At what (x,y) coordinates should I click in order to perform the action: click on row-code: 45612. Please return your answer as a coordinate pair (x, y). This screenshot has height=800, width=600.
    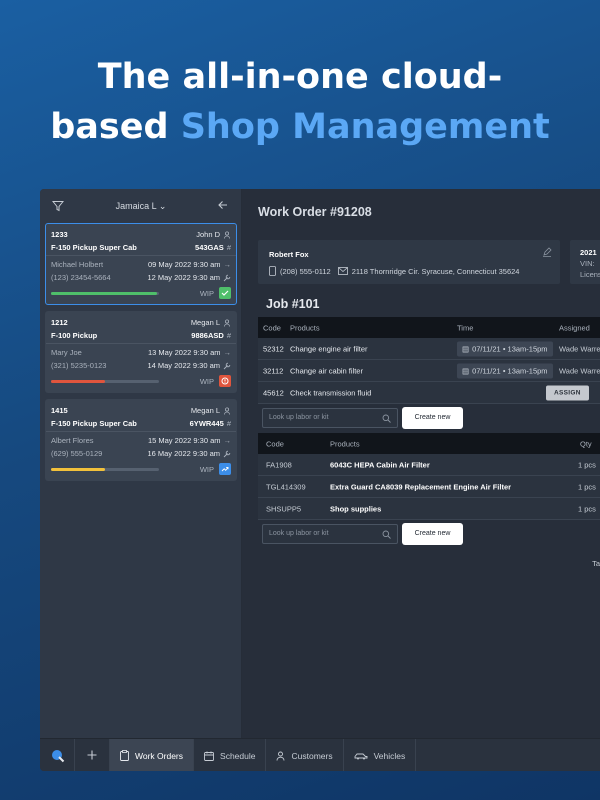
    Looking at the image, I should click on (273, 392).